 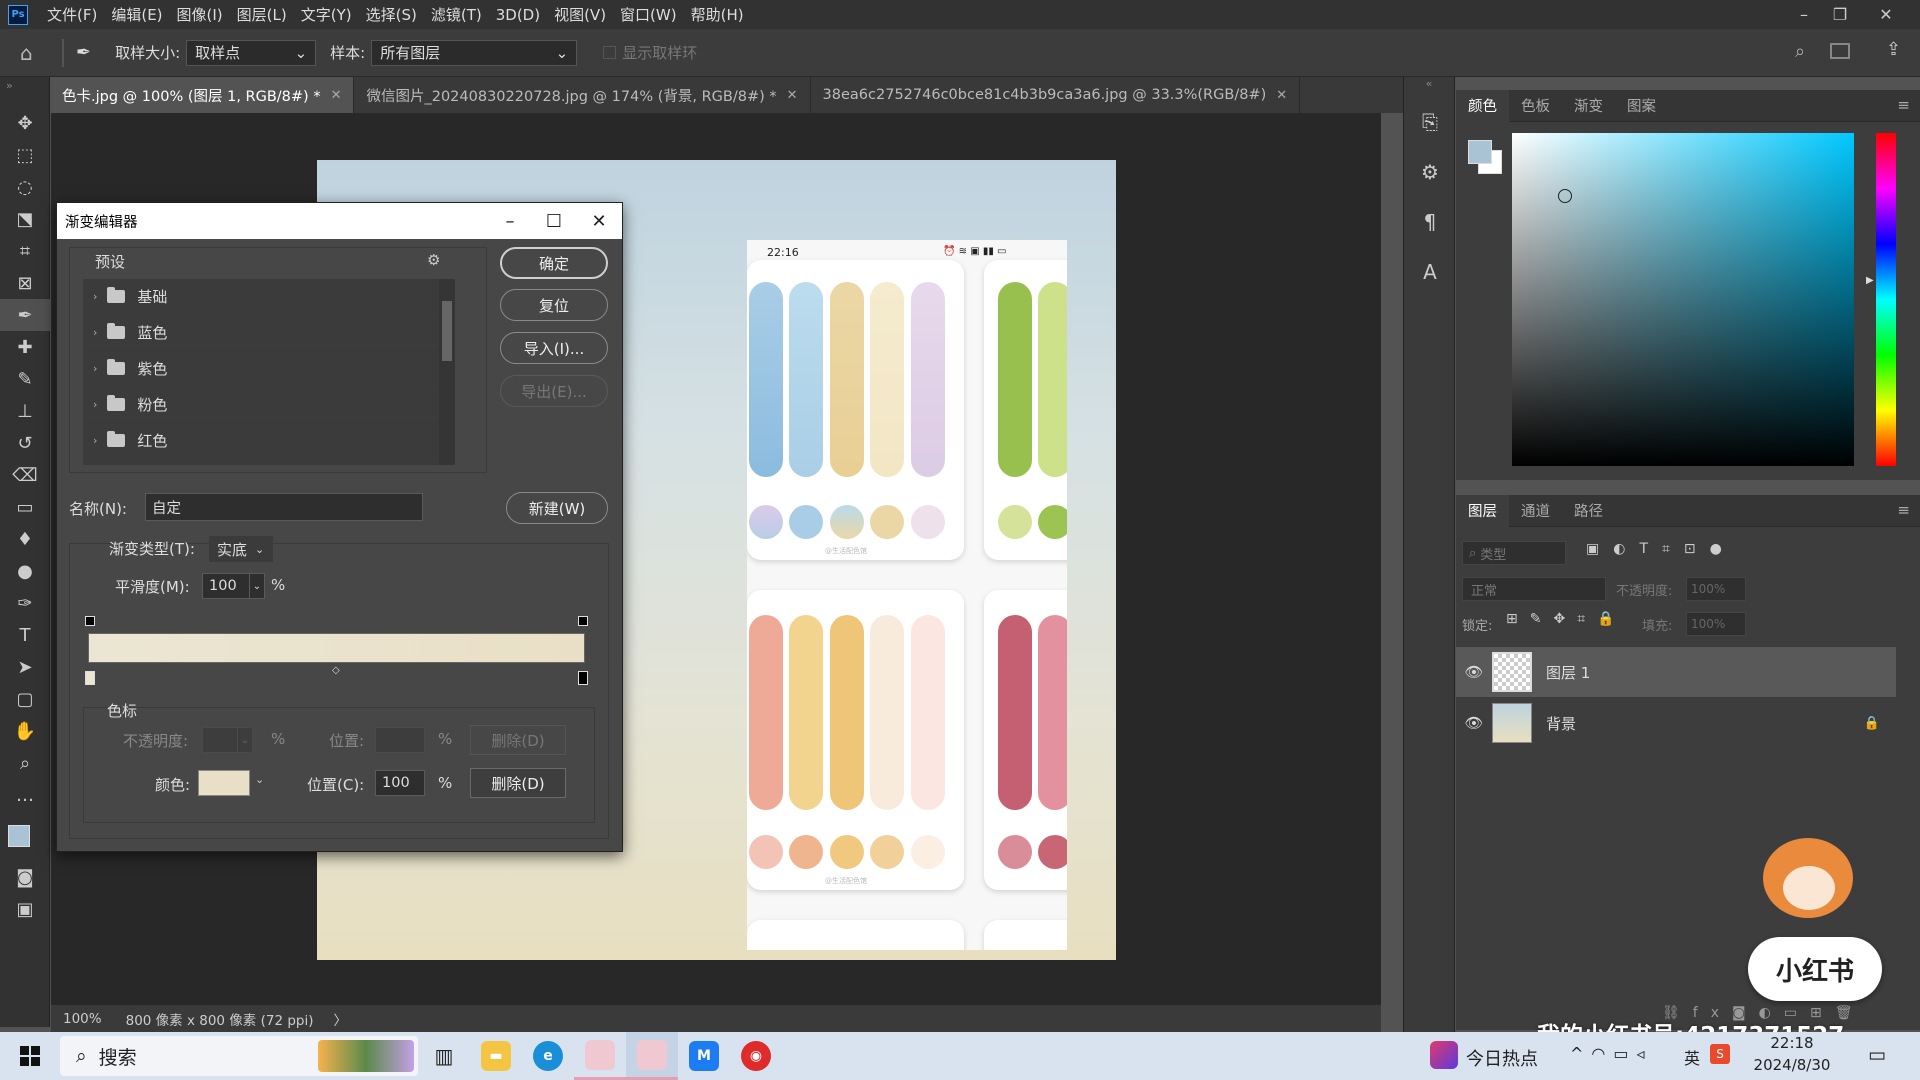 What do you see at coordinates (25, 635) in the screenshot?
I see `type-tool-icon: T` at bounding box center [25, 635].